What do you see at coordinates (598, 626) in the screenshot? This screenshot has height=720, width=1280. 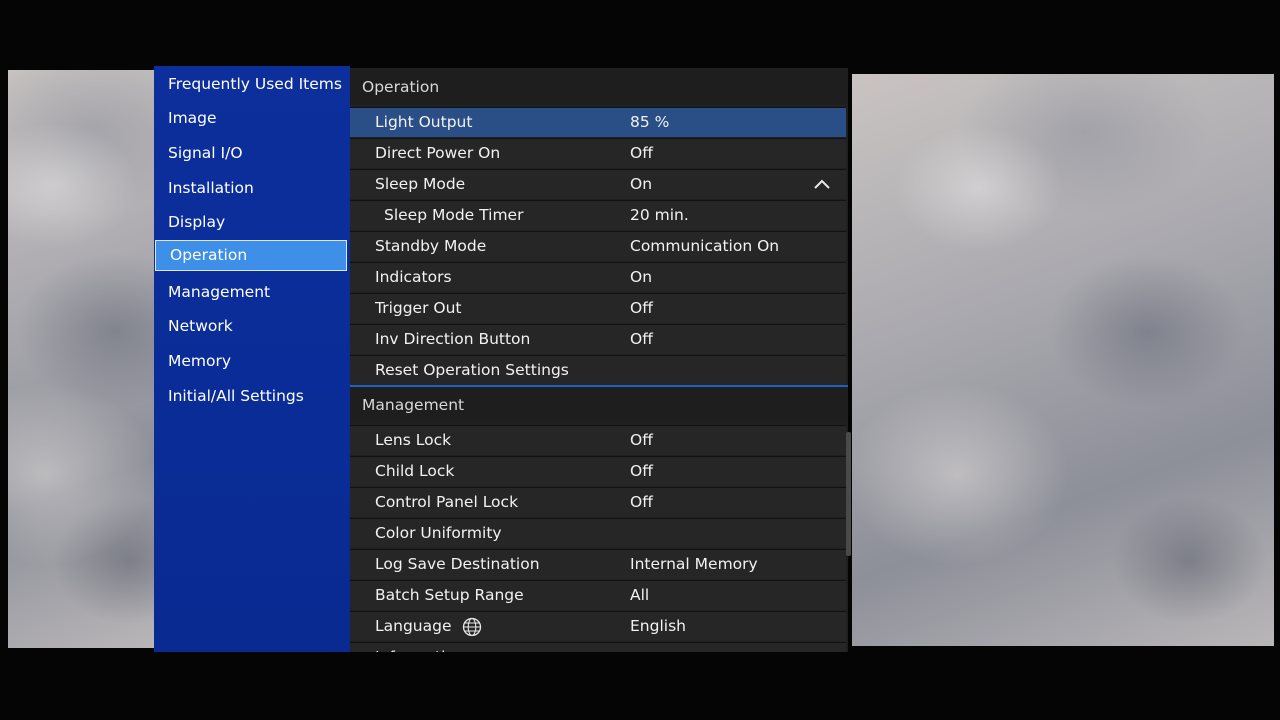 I see `setting-row-language: Language English` at bounding box center [598, 626].